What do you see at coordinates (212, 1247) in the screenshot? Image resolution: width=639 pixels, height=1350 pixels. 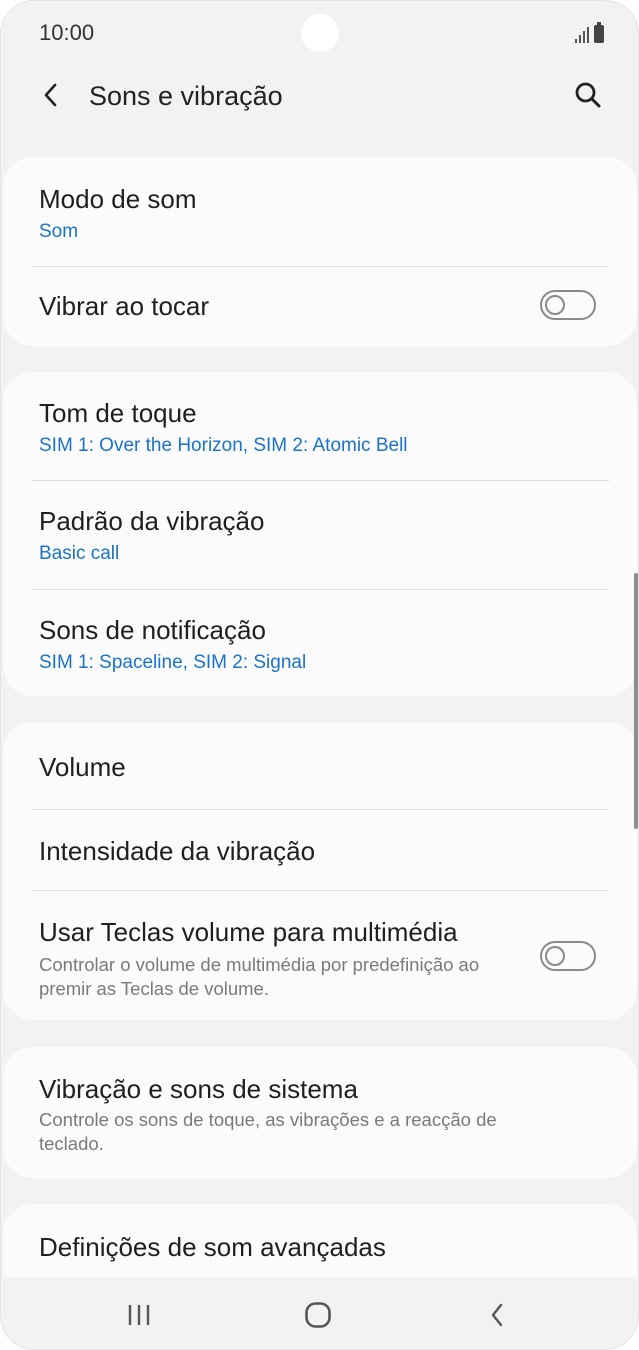 I see `item-title: Definições de som avançadas` at bounding box center [212, 1247].